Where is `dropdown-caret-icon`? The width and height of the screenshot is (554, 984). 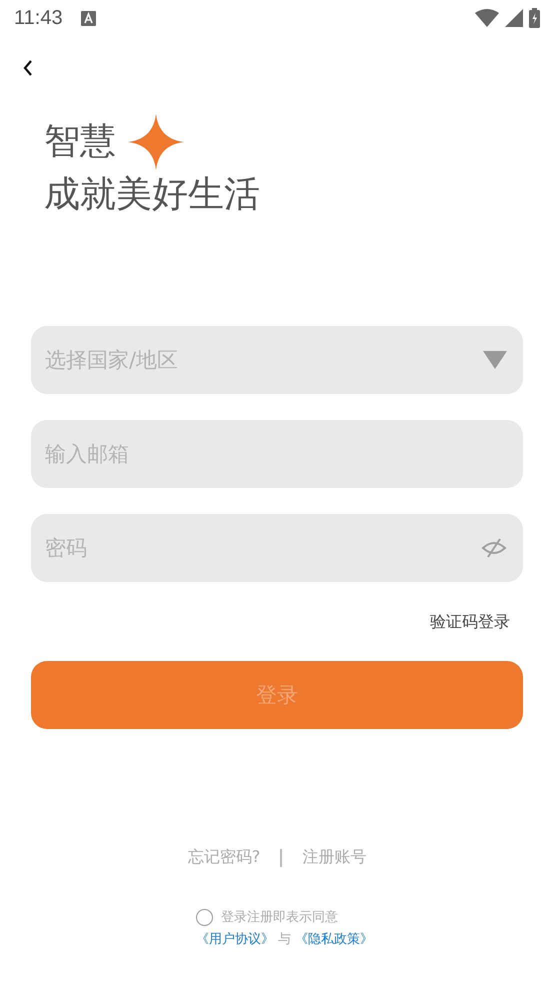
dropdown-caret-icon is located at coordinates (495, 360).